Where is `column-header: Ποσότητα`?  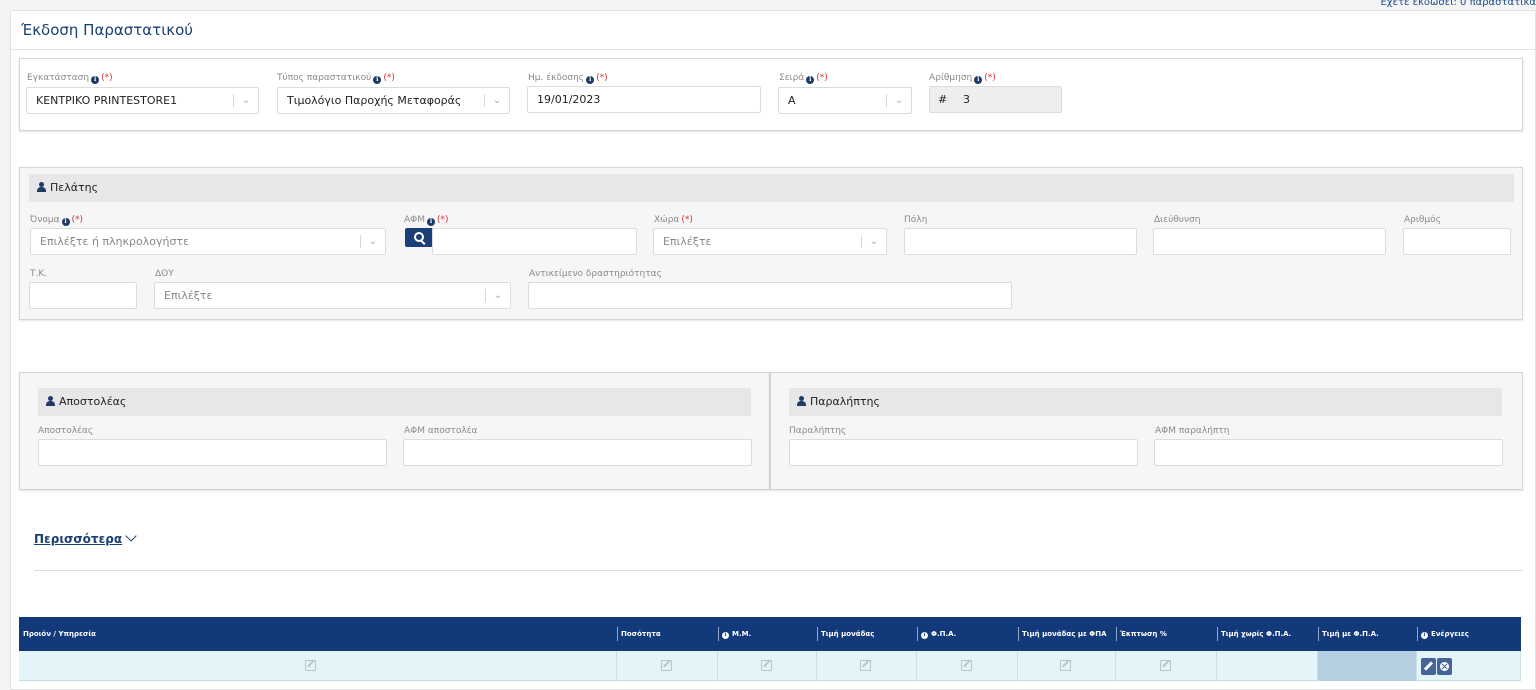
column-header: Ποσότητα is located at coordinates (667, 634).